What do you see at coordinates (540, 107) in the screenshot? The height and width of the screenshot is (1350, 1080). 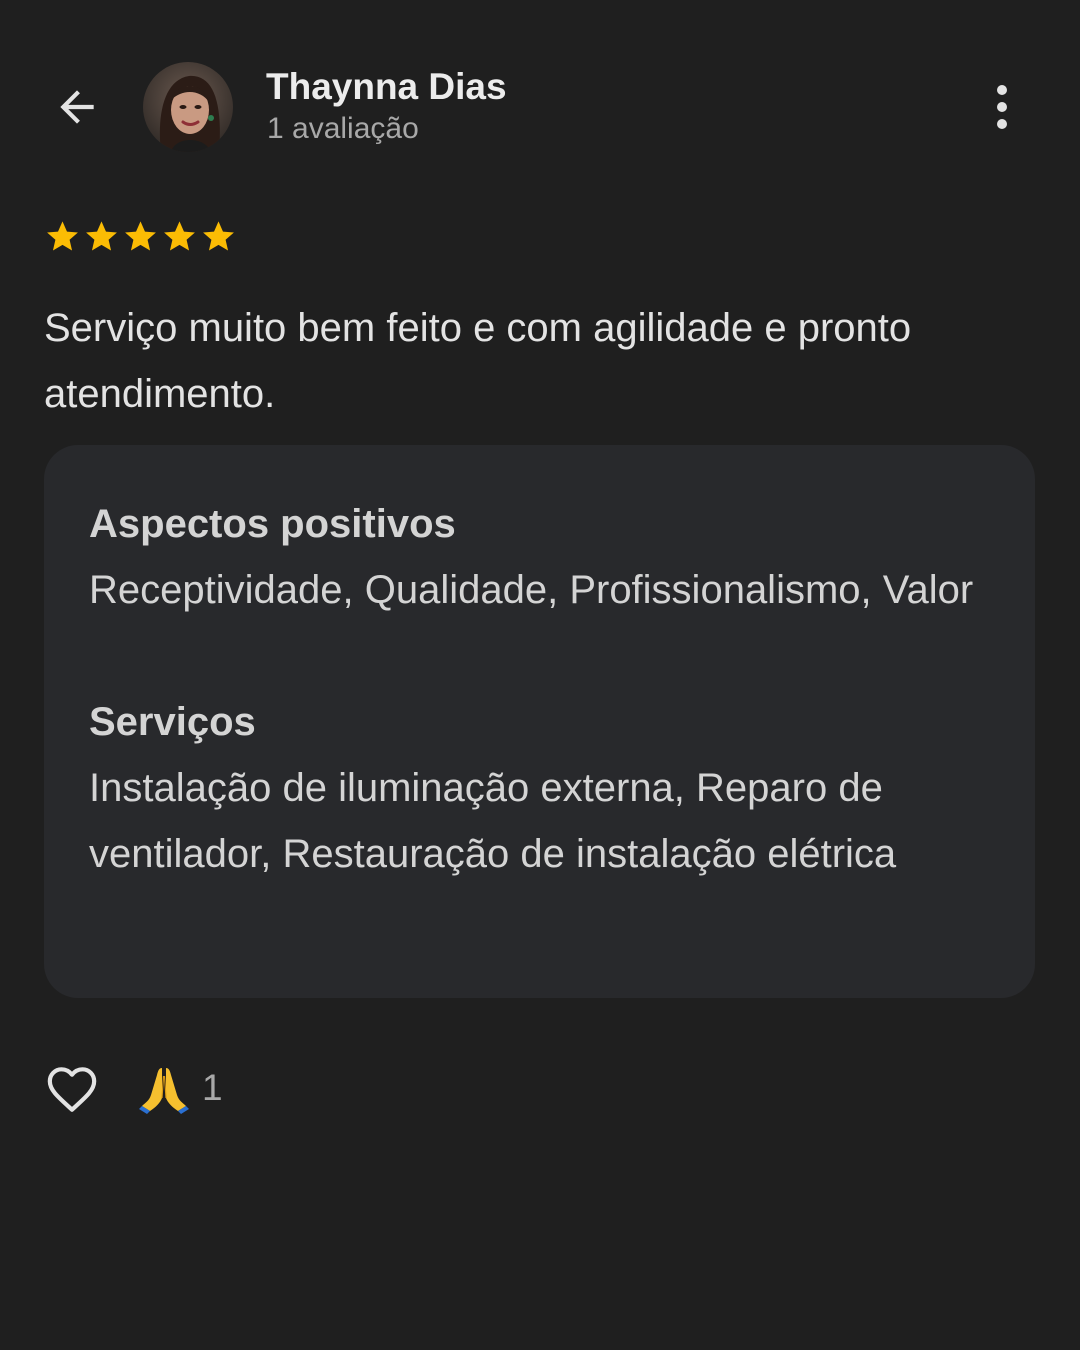 I see `review-header: Thaynna Dias 1 avaliação` at bounding box center [540, 107].